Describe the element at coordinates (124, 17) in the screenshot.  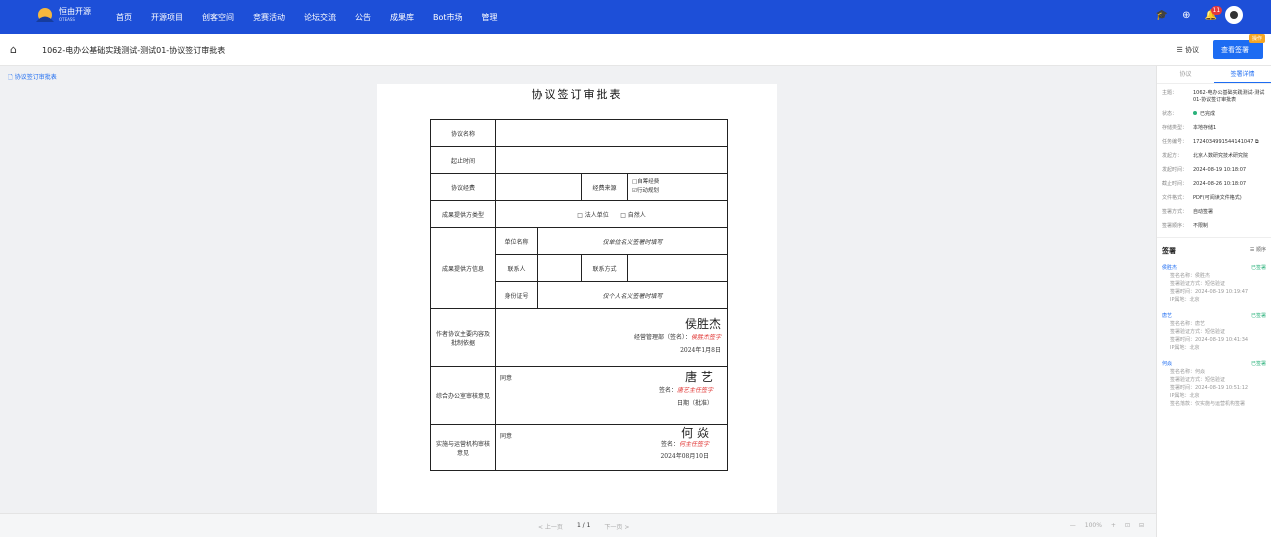
I see `nav-item-home: 首页` at that location.